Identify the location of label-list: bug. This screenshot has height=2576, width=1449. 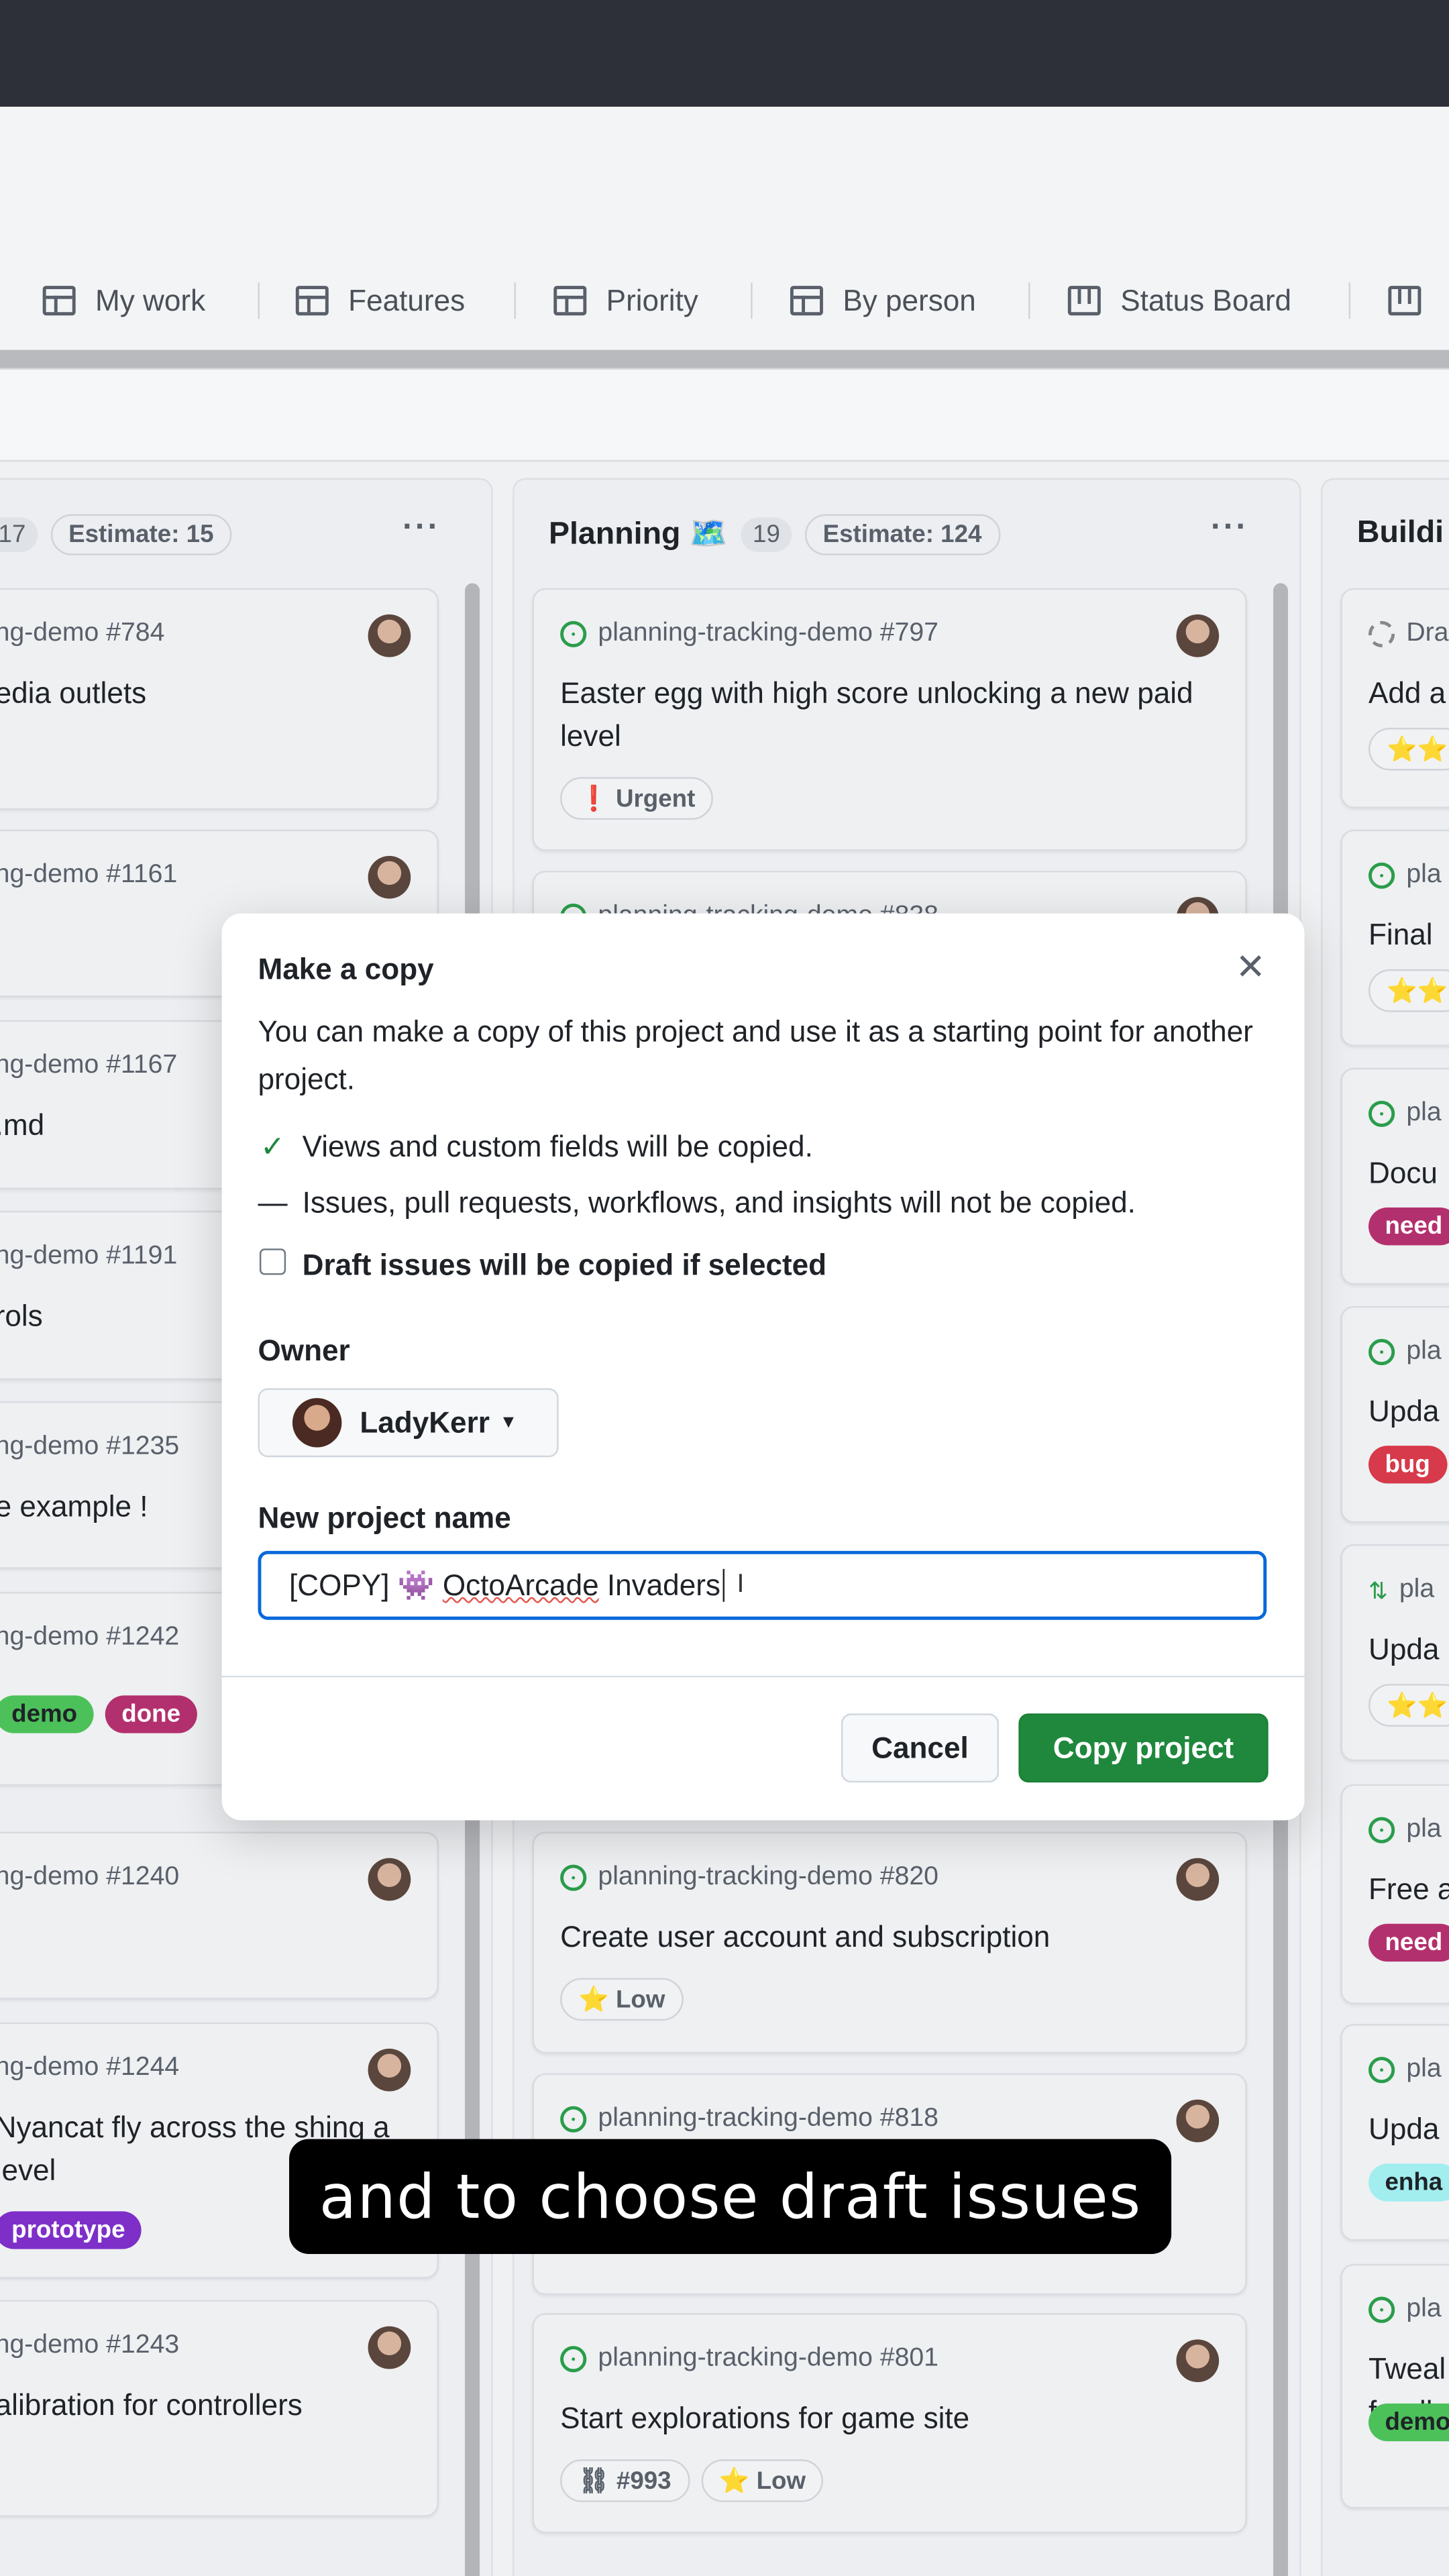
(1407, 1465).